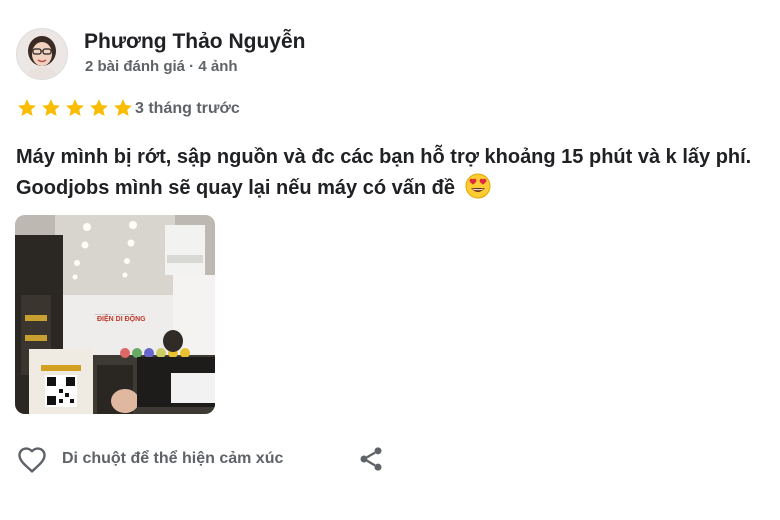  What do you see at coordinates (121, 318) in the screenshot?
I see `shop-sign: ĐIỆN DI ĐỘNG` at bounding box center [121, 318].